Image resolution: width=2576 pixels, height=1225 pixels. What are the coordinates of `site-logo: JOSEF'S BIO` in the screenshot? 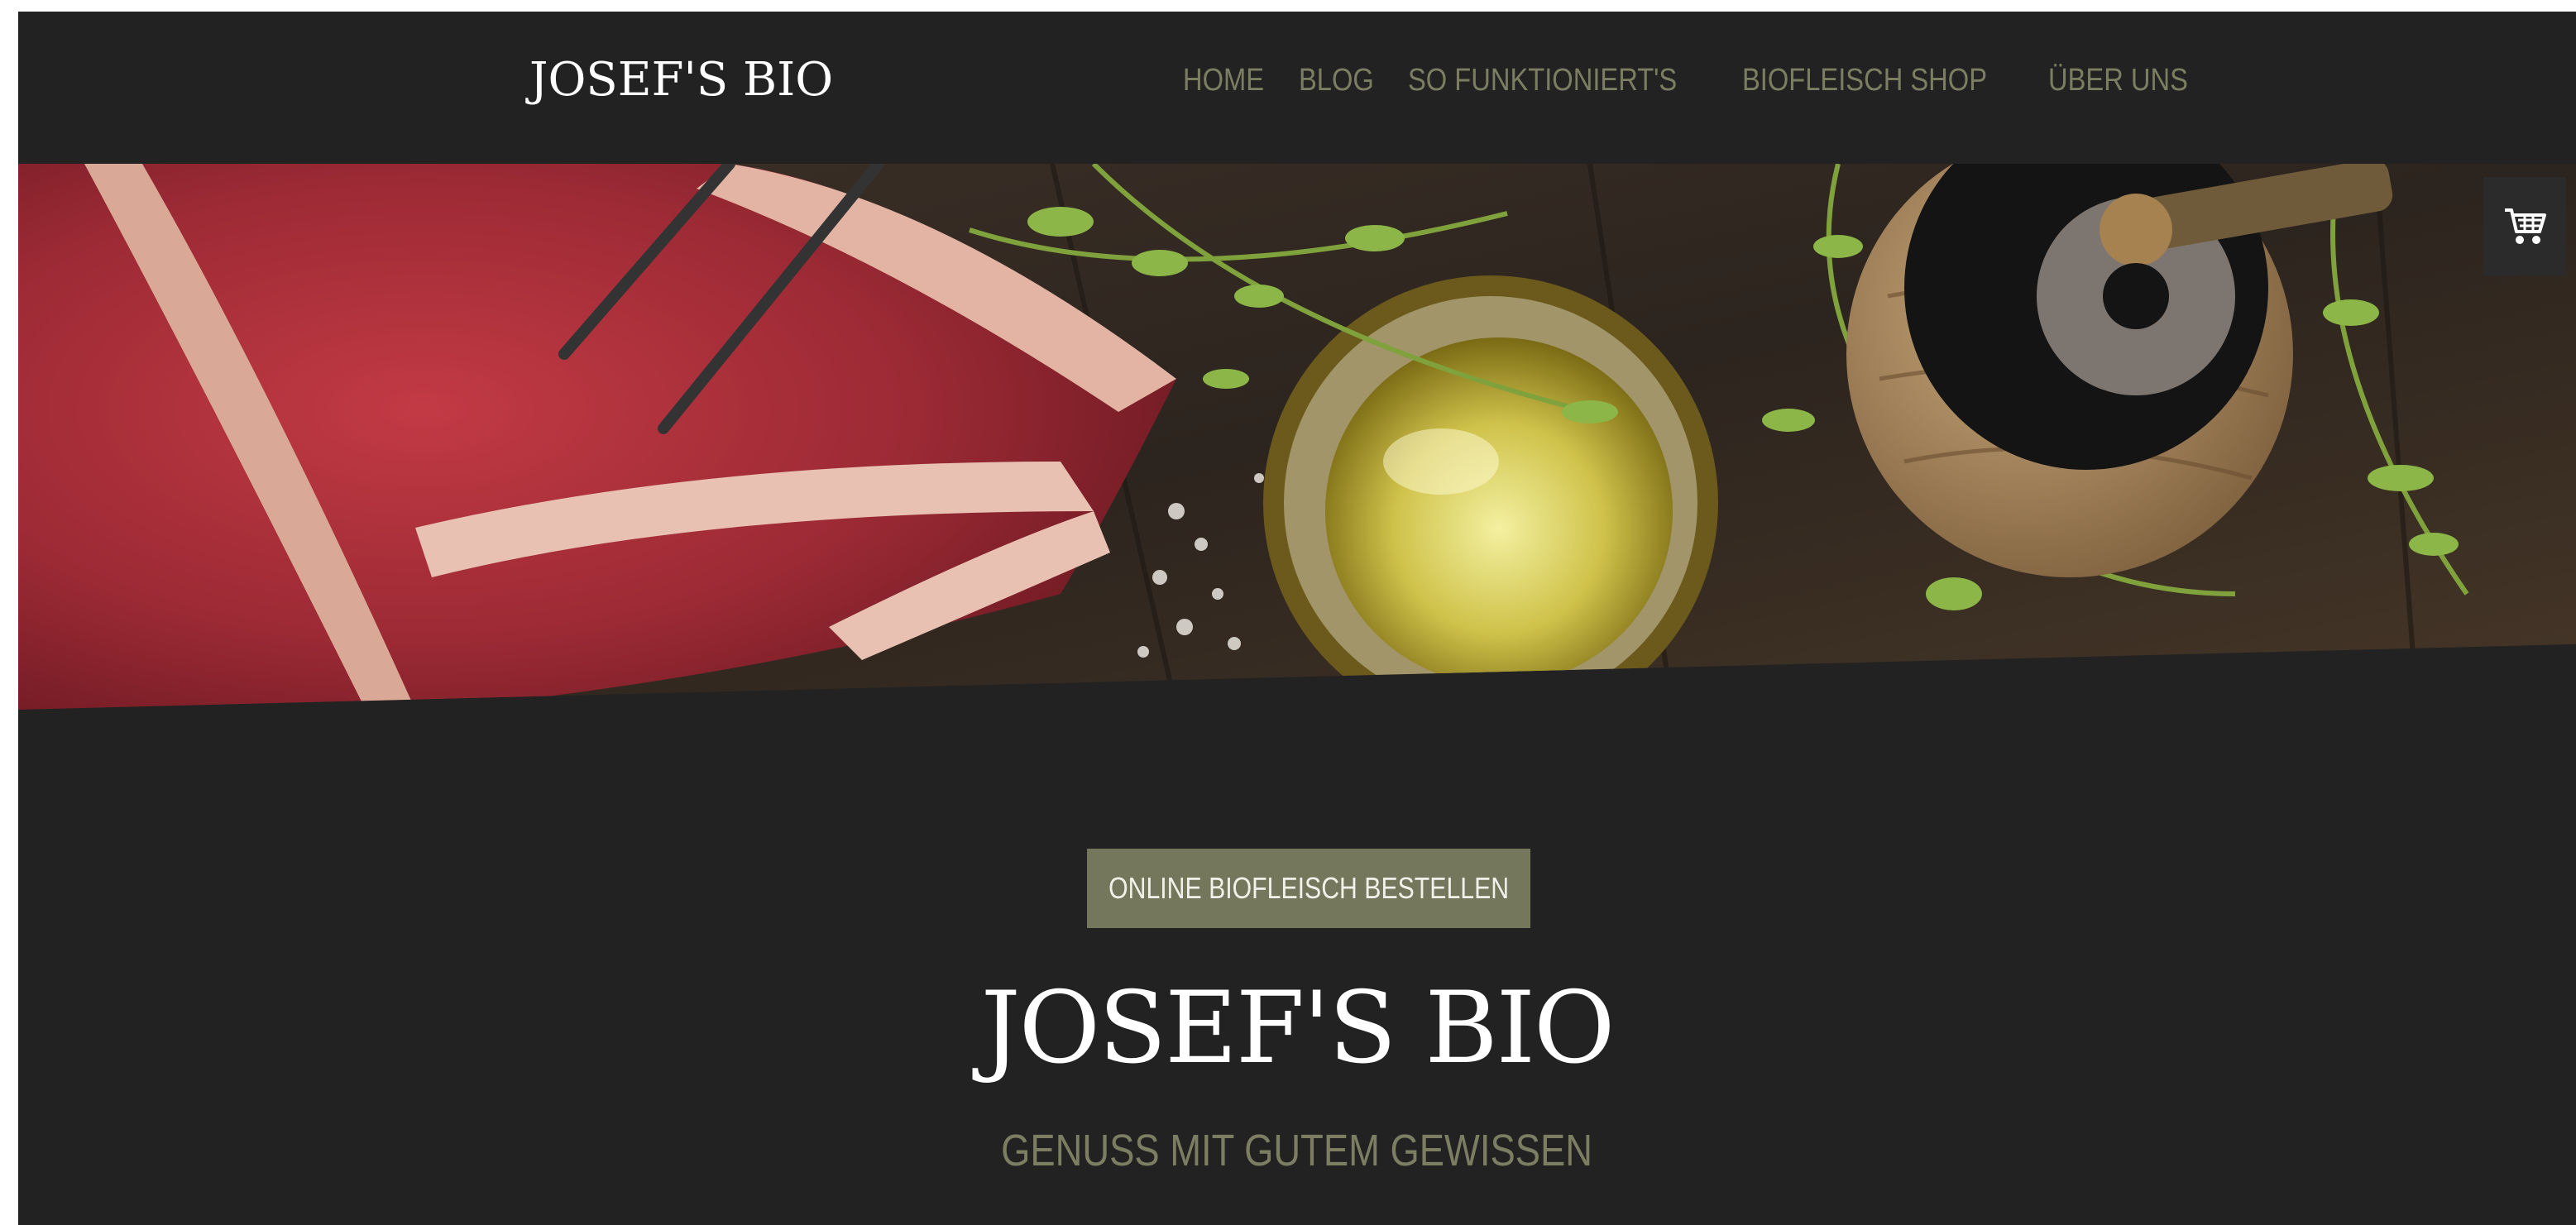 It's located at (681, 80).